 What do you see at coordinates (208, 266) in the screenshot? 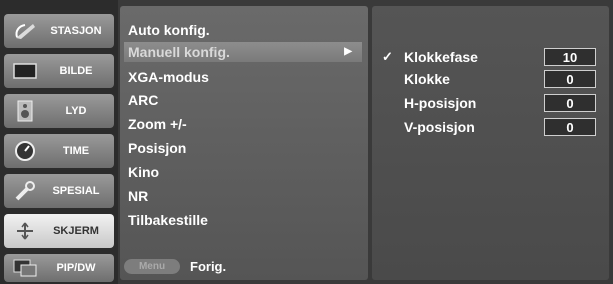
I see `back-label: Forig.` at bounding box center [208, 266].